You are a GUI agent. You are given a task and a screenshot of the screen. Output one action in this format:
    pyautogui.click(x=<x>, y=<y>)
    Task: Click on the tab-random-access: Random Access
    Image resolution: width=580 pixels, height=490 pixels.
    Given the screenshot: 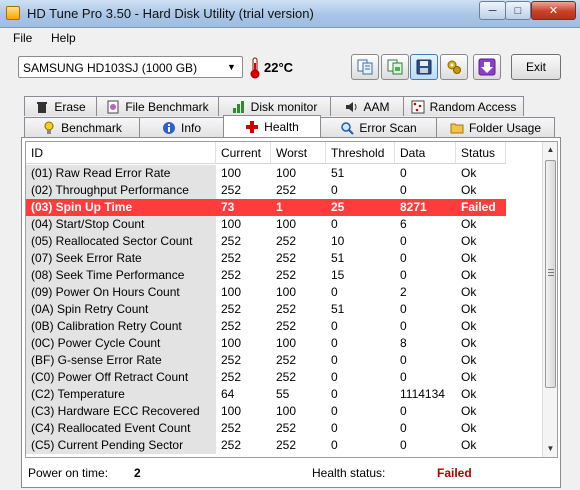 What is the action you would take?
    pyautogui.click(x=463, y=106)
    